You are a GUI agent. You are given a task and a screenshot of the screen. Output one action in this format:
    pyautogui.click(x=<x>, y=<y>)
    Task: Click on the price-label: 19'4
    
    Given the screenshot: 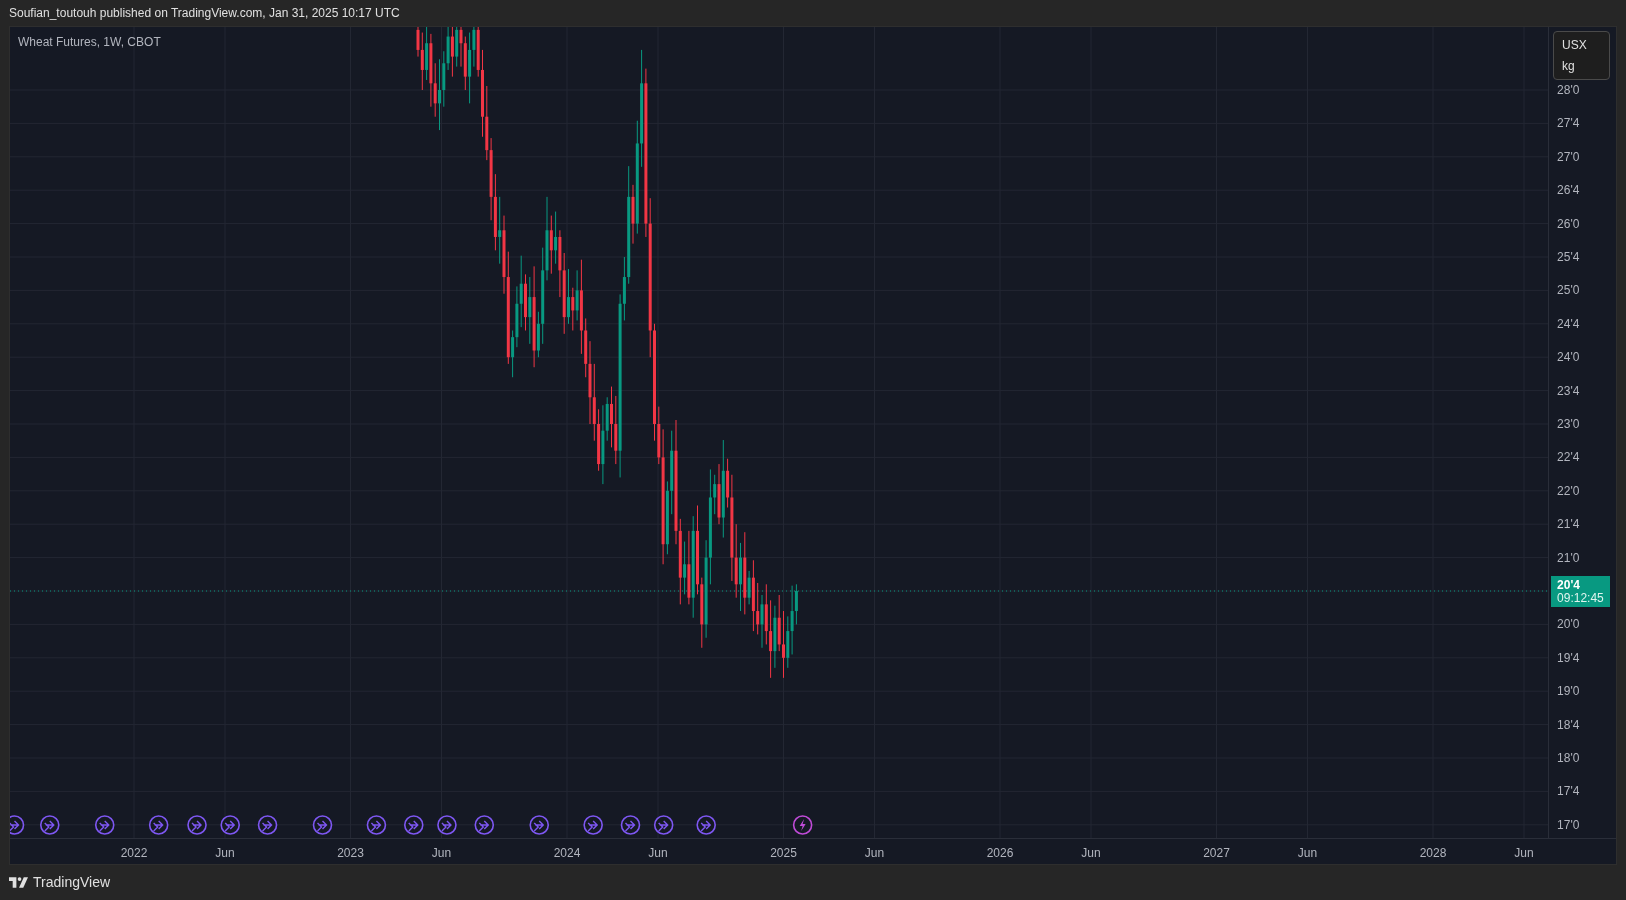 What is the action you would take?
    pyautogui.click(x=1568, y=657)
    